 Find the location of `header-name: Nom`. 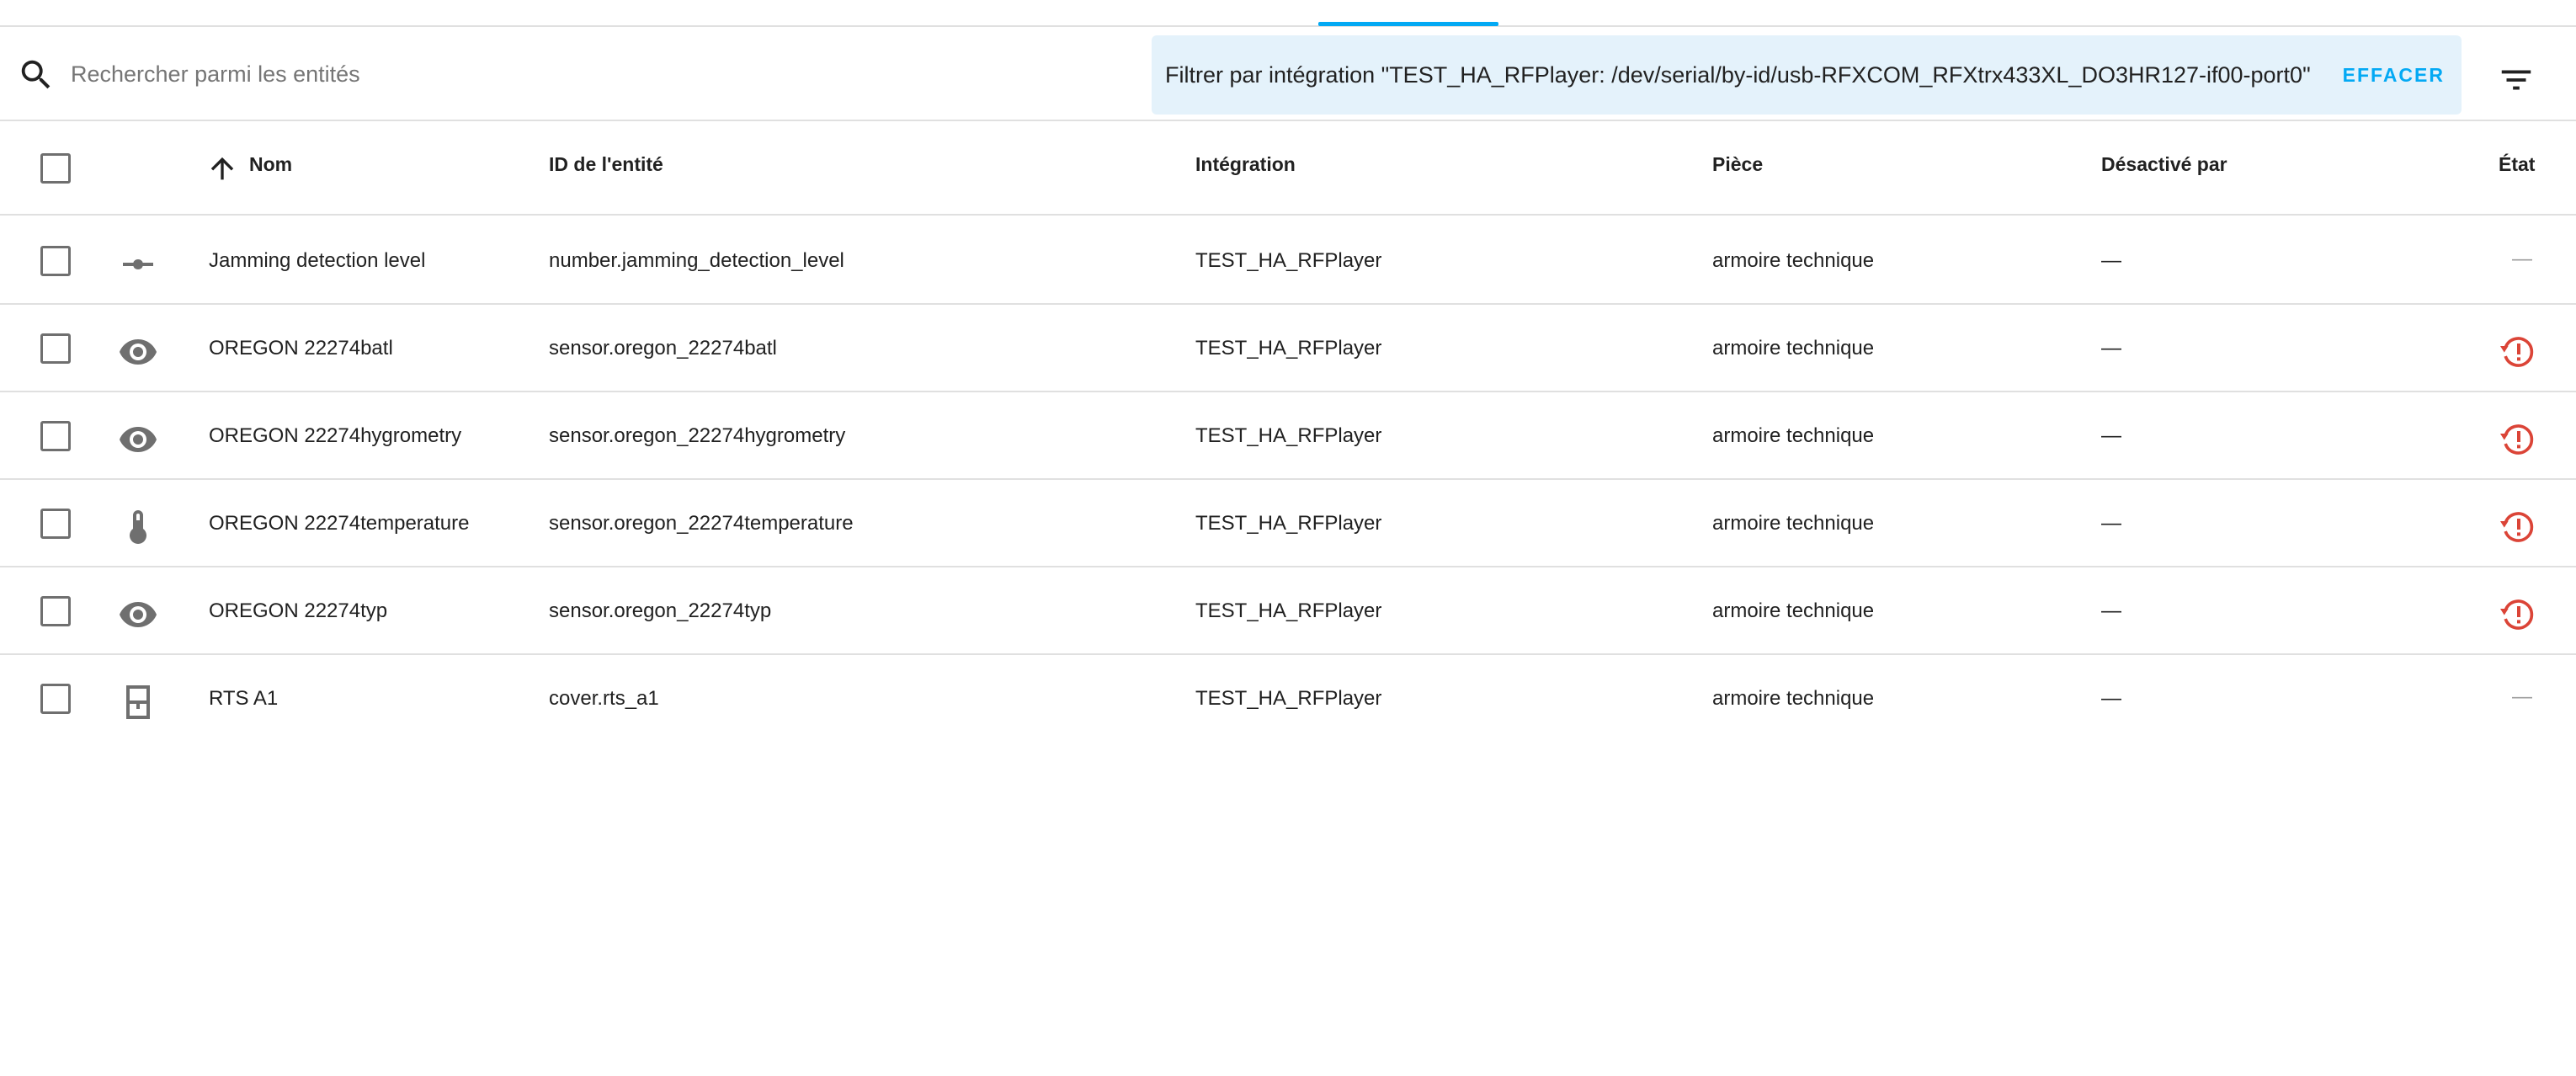

header-name: Nom is located at coordinates (271, 165).